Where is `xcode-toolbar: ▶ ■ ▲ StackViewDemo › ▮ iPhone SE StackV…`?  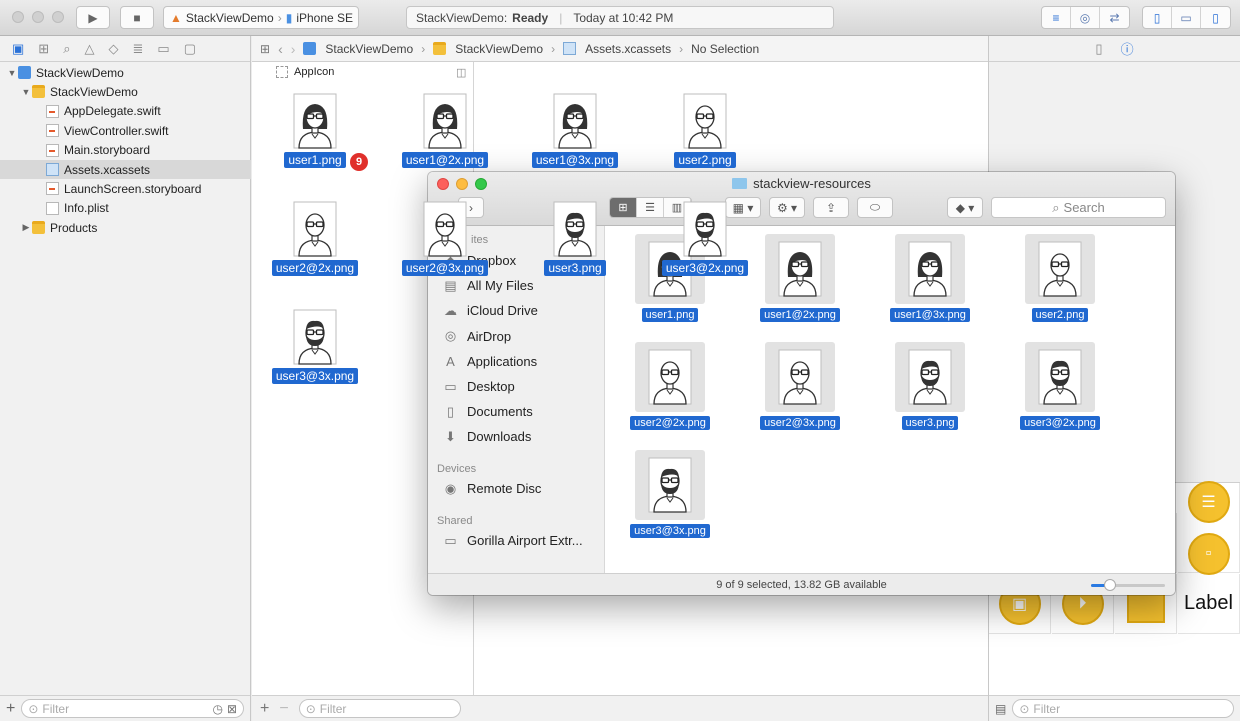 xcode-toolbar: ▶ ■ ▲ StackViewDemo › ▮ iPhone SE StackV… is located at coordinates (620, 18).